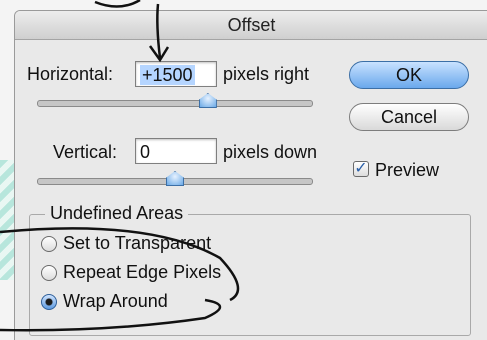 Image resolution: width=487 pixels, height=340 pixels. I want to click on label-set-to-transparent: Set to Transparent, so click(137, 243).